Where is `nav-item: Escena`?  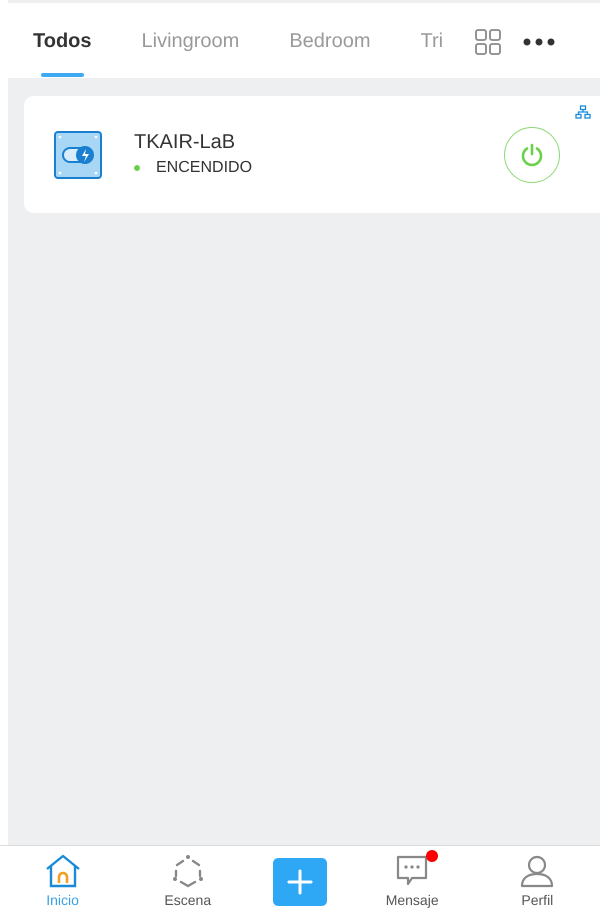 nav-item: Escena is located at coordinates (188, 882).